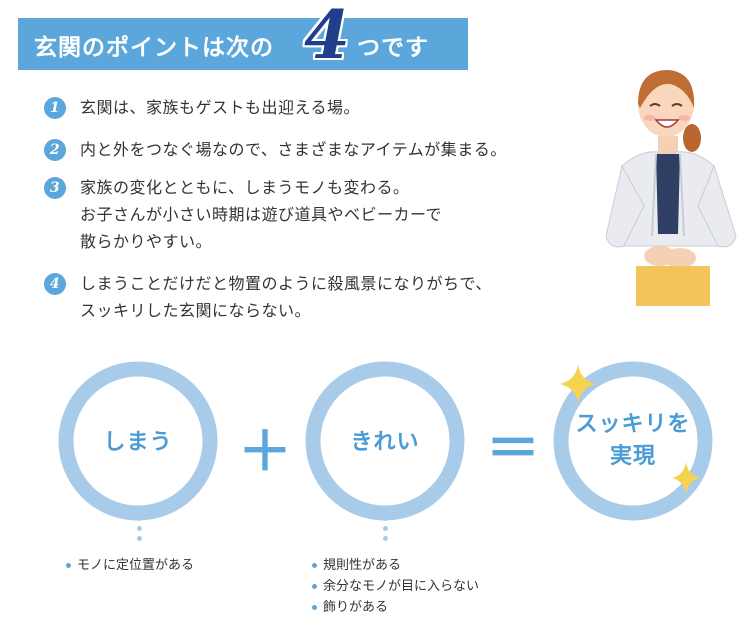  I want to click on note-item: モノに定位置がある, so click(130, 565).